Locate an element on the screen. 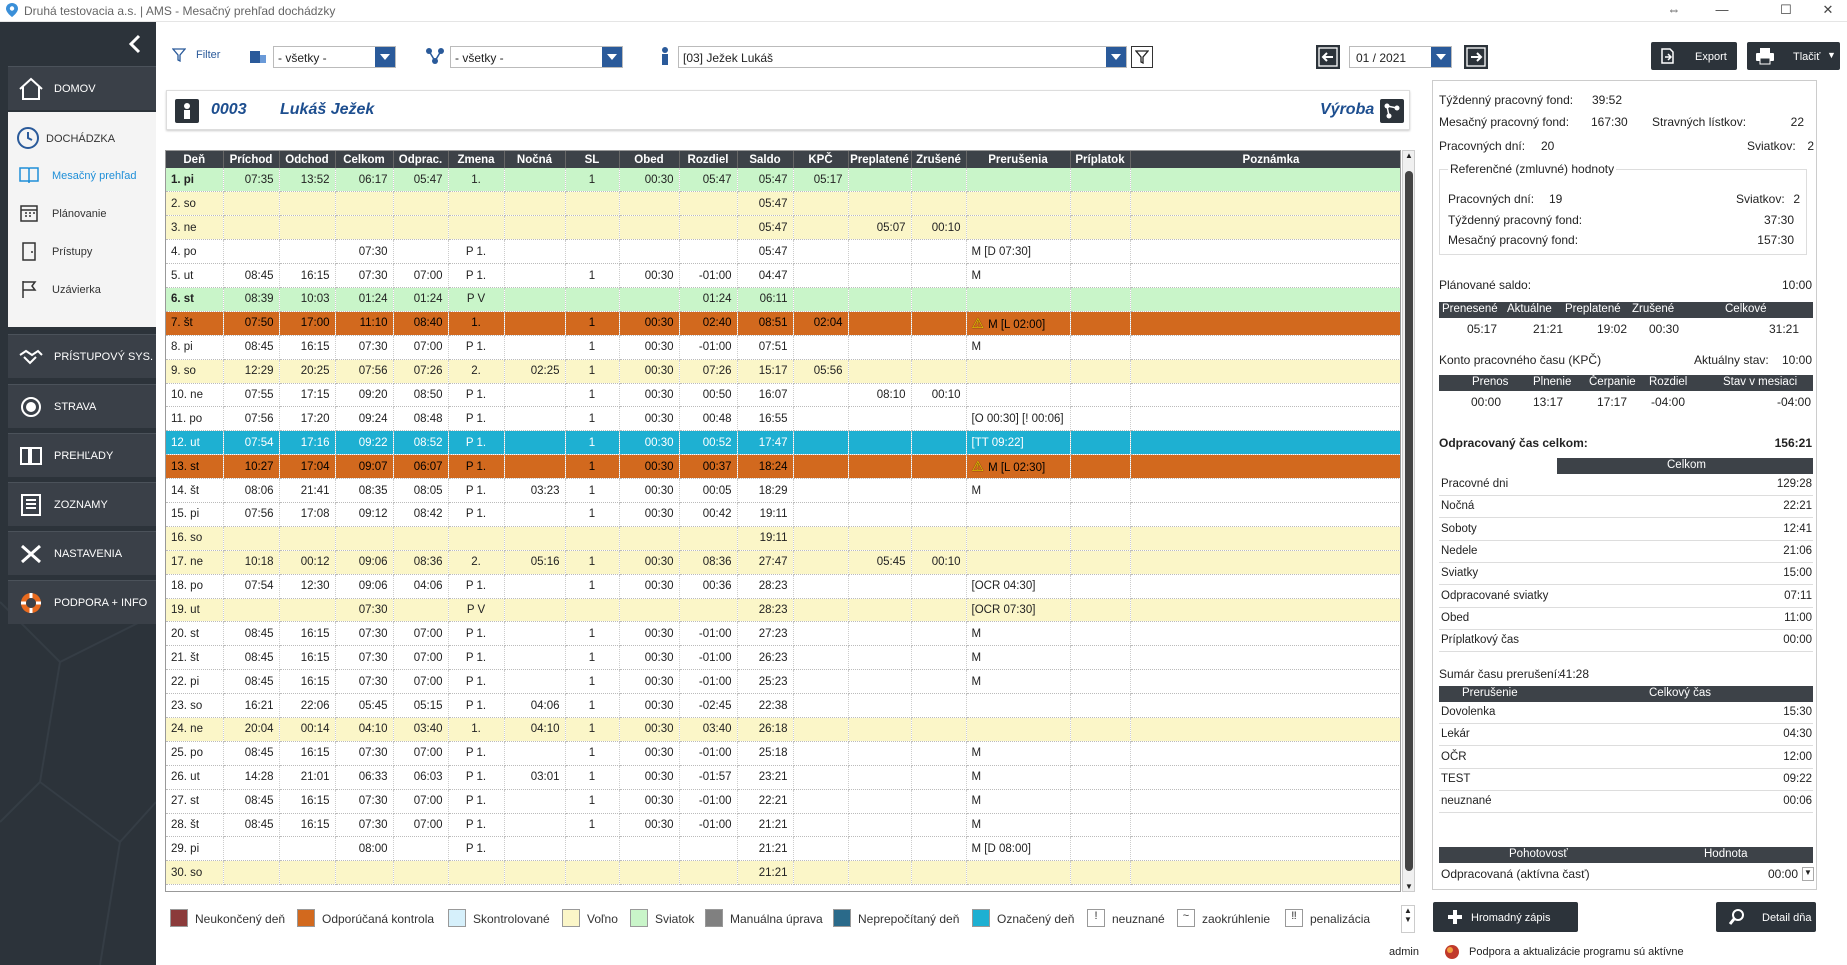  table-cell: 28:23 is located at coordinates (765, 586).